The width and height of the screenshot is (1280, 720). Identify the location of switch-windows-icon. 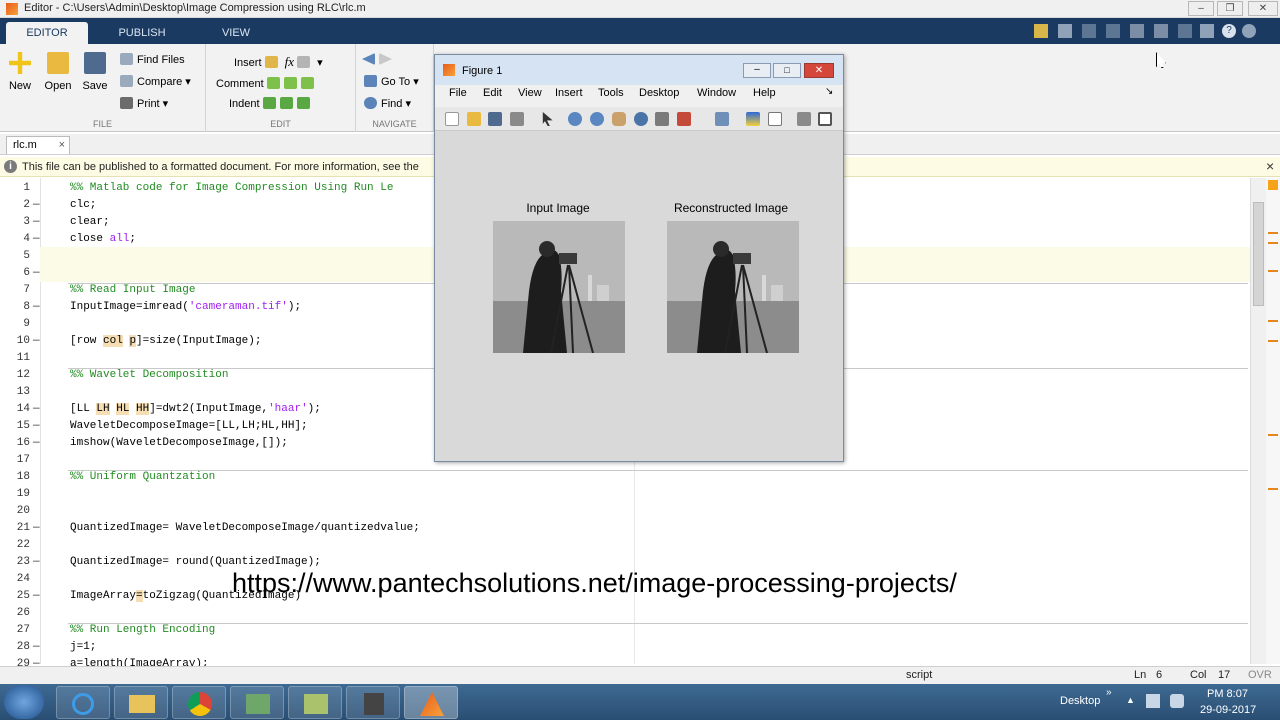
(1207, 31).